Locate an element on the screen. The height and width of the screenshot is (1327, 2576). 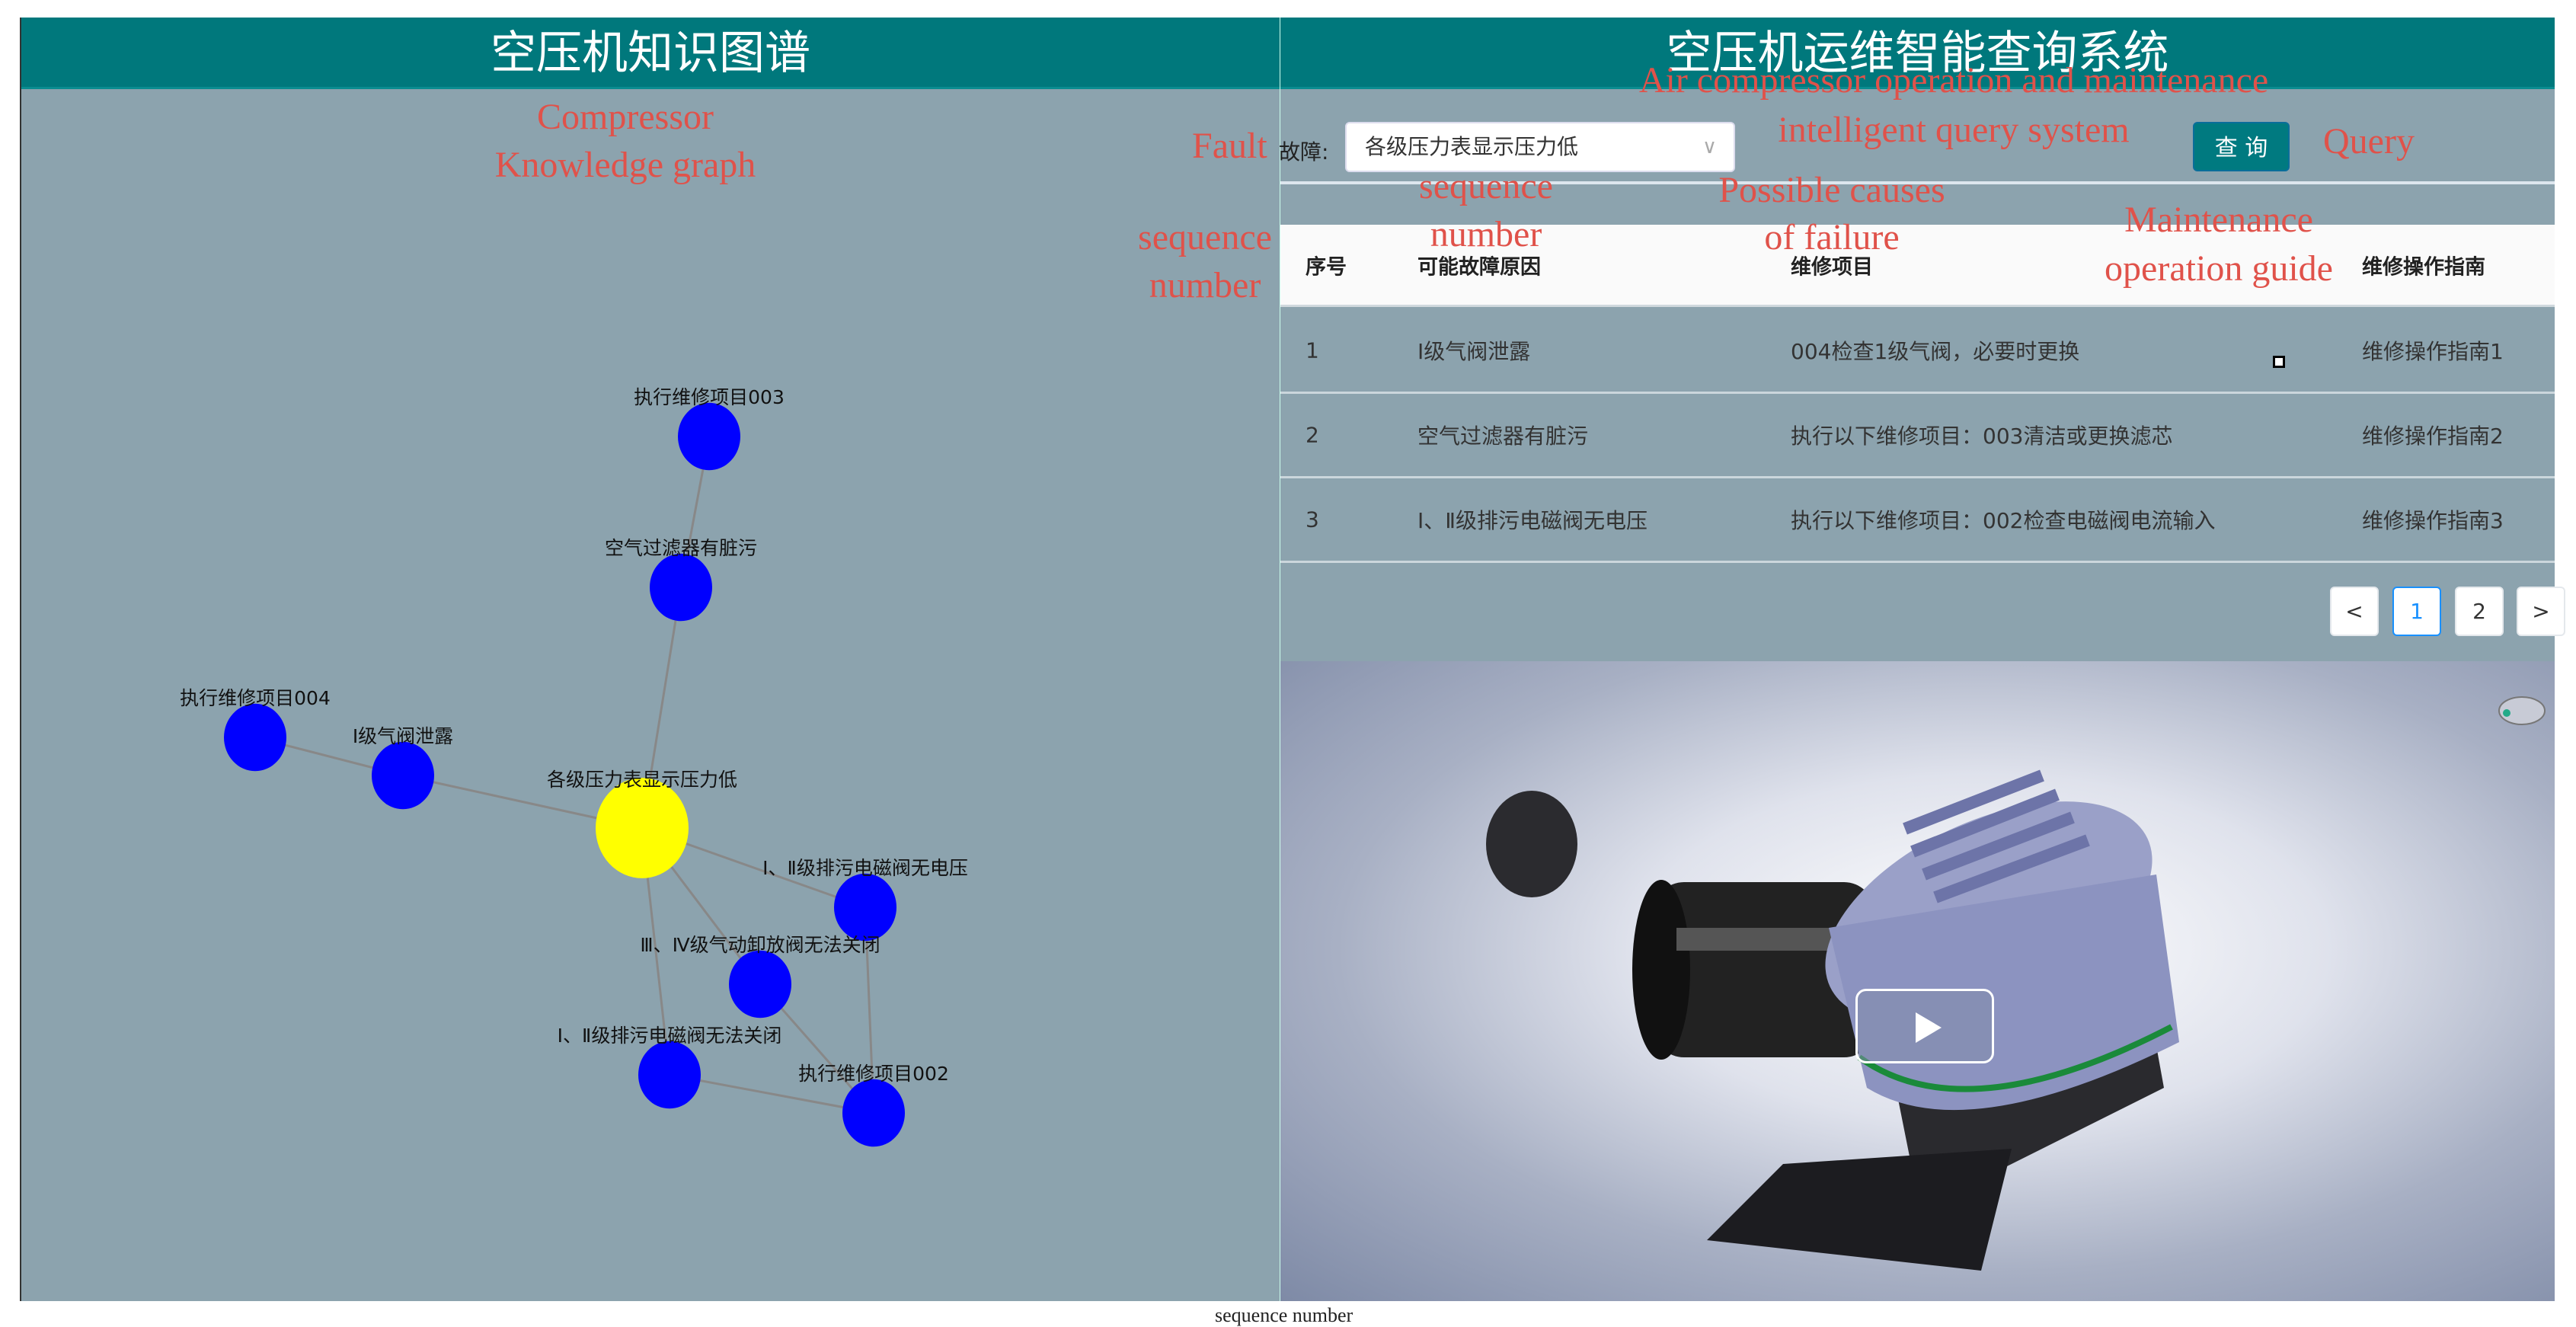
row-cause: 空气过滤器有脏污 is located at coordinates (1503, 436).